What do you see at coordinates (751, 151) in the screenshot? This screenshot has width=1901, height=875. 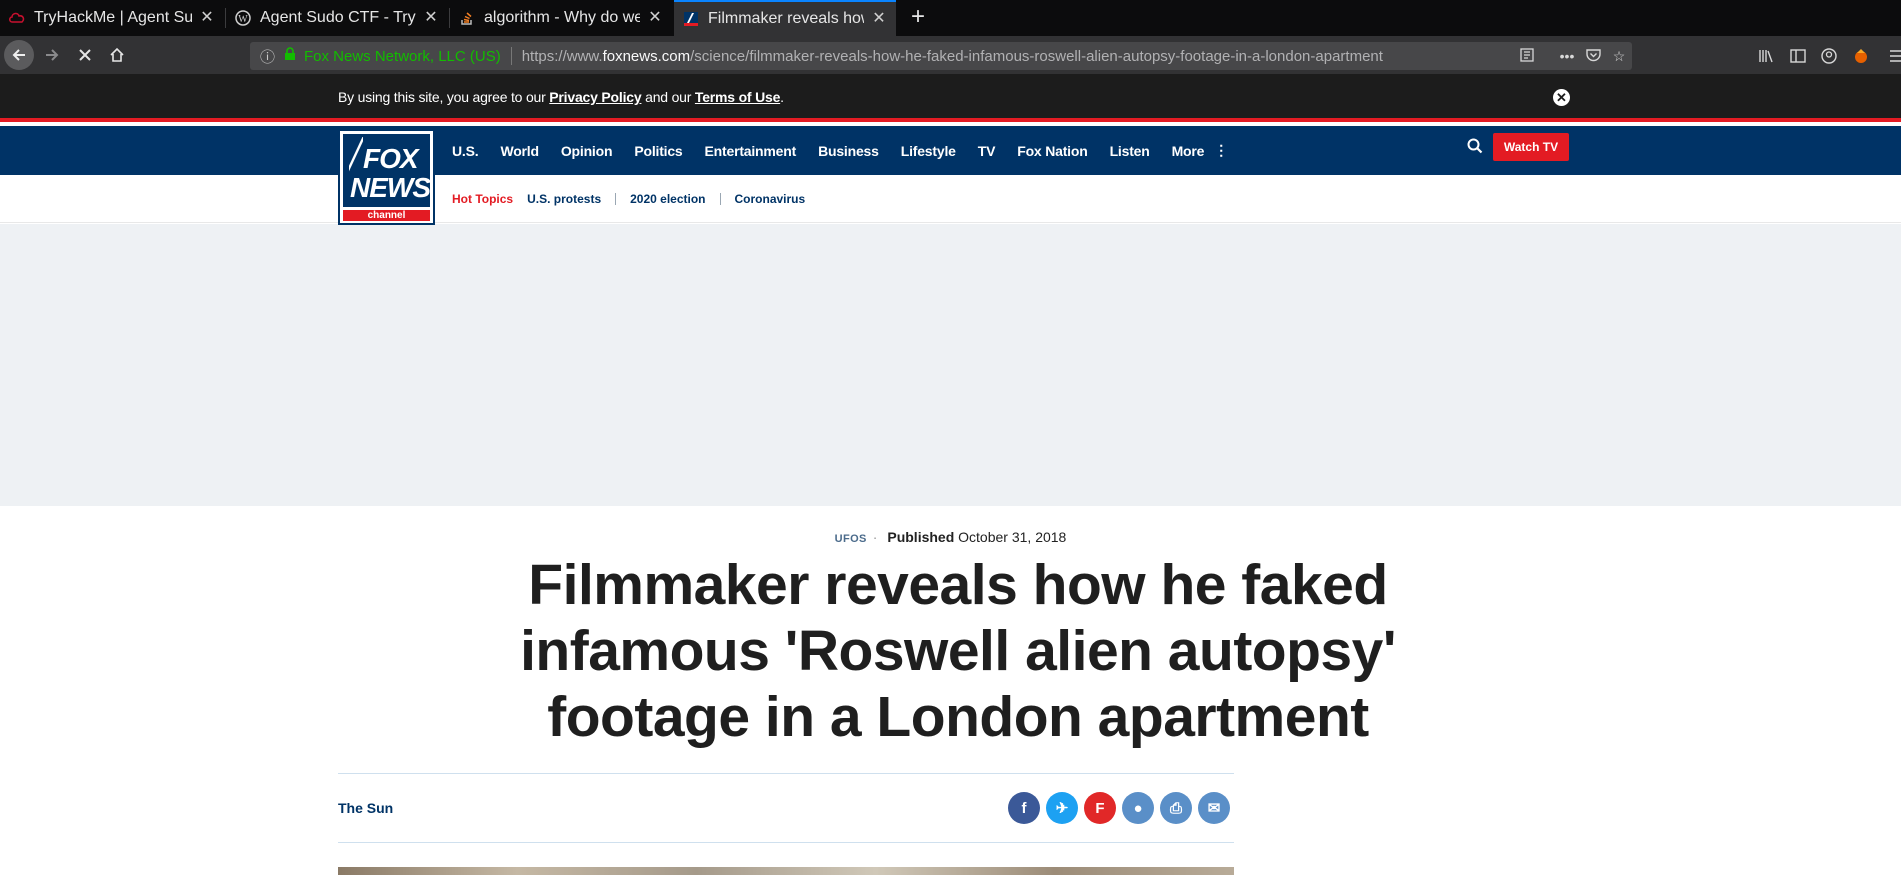 I see `nav-item-entertainment: Entertainment` at bounding box center [751, 151].